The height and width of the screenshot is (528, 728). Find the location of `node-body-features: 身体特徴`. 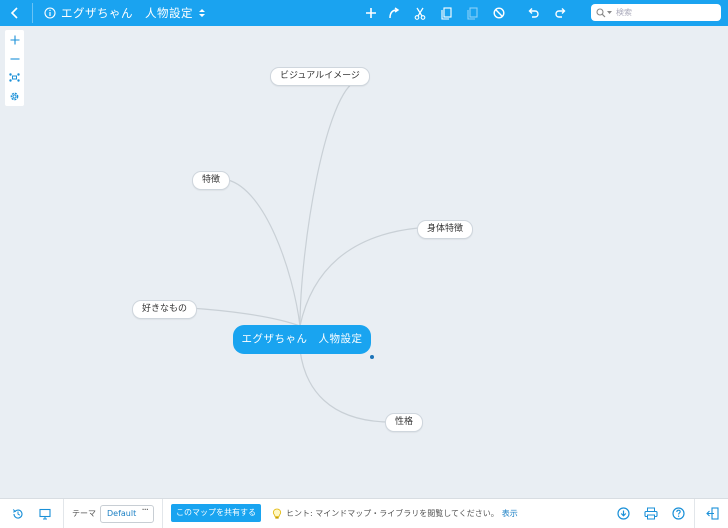

node-body-features: 身体特徴 is located at coordinates (445, 229).